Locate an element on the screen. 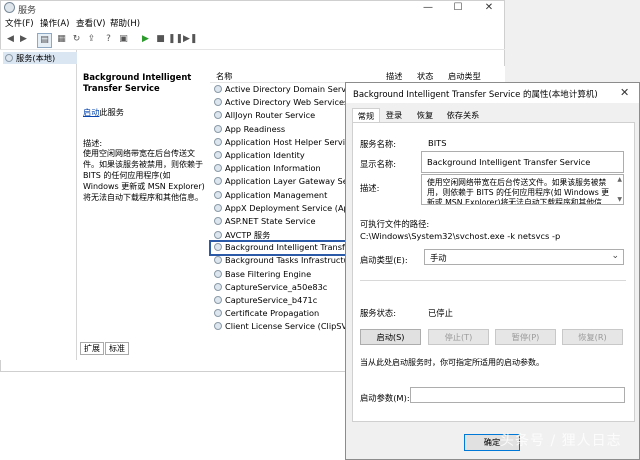 The width and height of the screenshot is (640, 460). menu-view: 查看(V) is located at coordinates (90, 23).